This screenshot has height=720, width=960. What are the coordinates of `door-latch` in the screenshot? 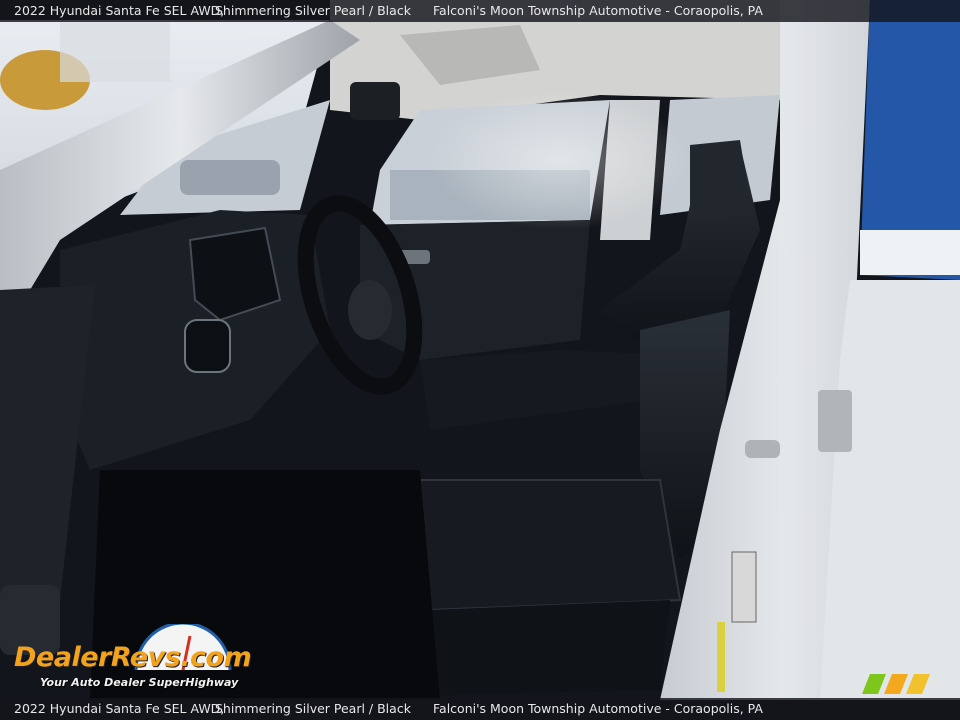 It's located at (762, 449).